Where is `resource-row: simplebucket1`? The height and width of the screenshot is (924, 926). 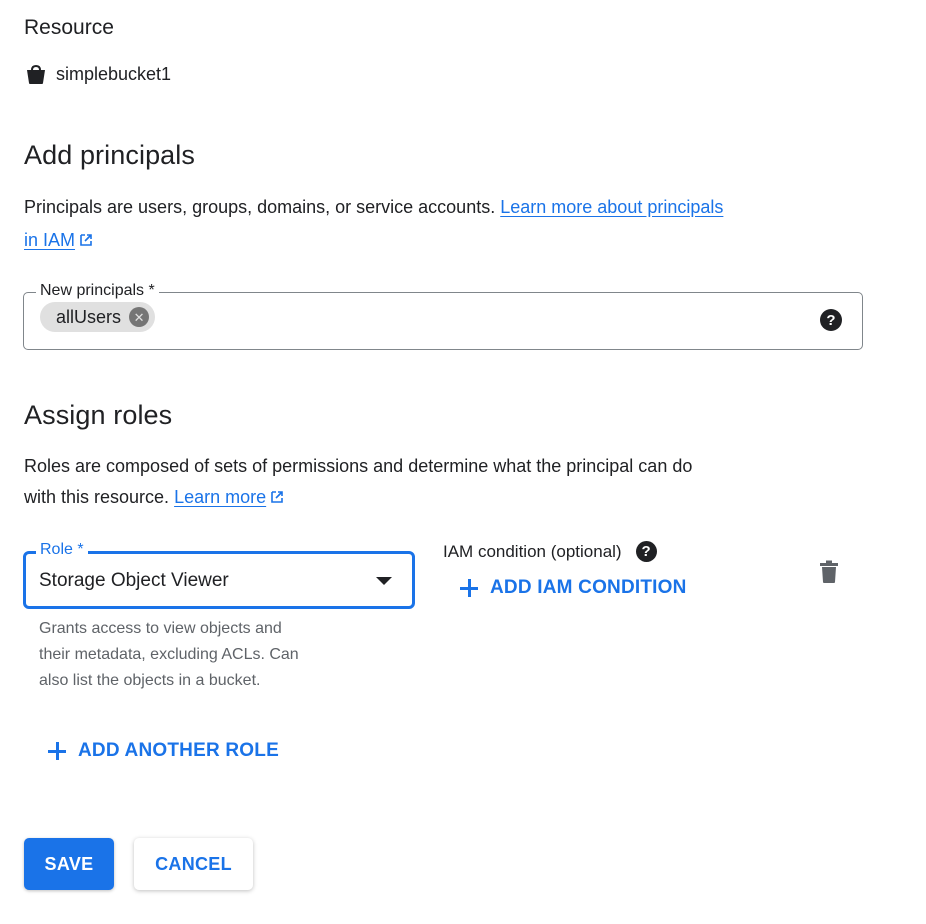
resource-row: simplebucket1 is located at coordinates (98, 74).